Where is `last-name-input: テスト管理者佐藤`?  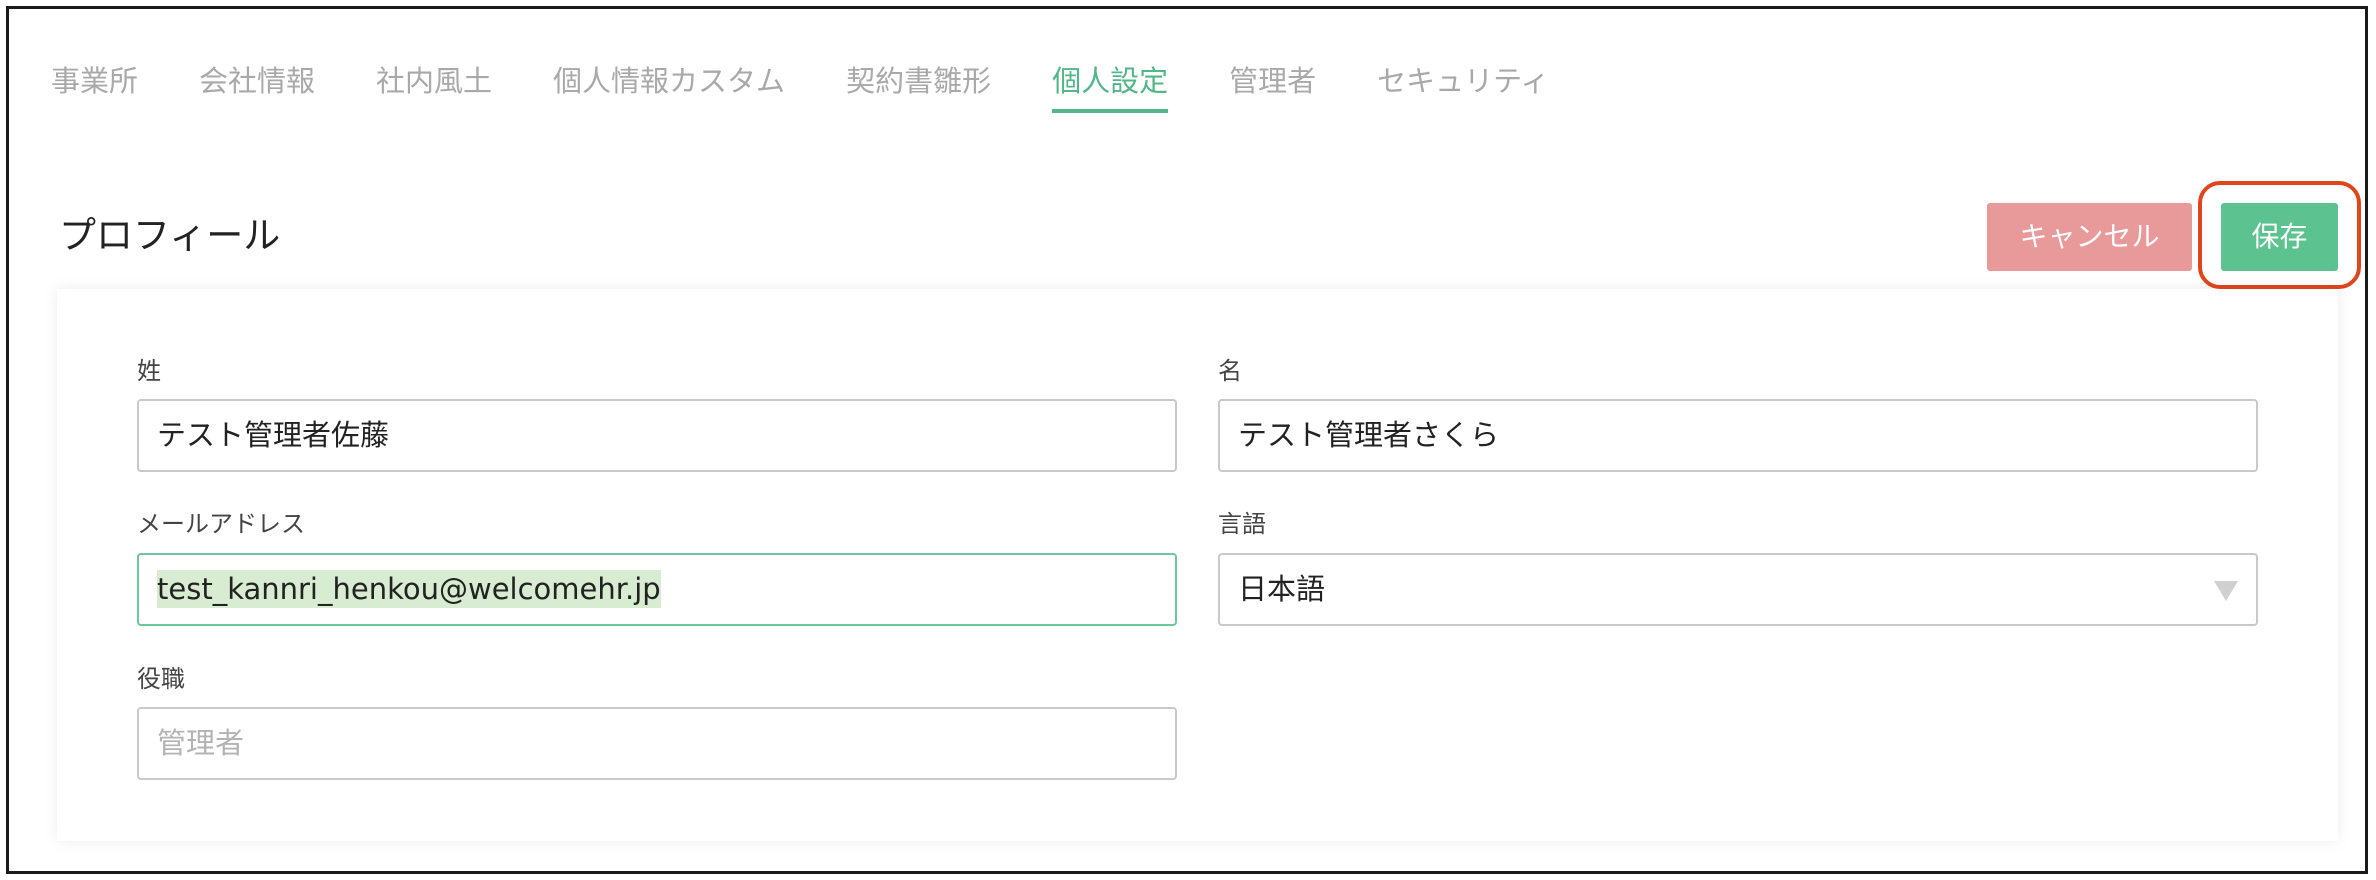
last-name-input: テスト管理者佐藤 is located at coordinates (657, 435).